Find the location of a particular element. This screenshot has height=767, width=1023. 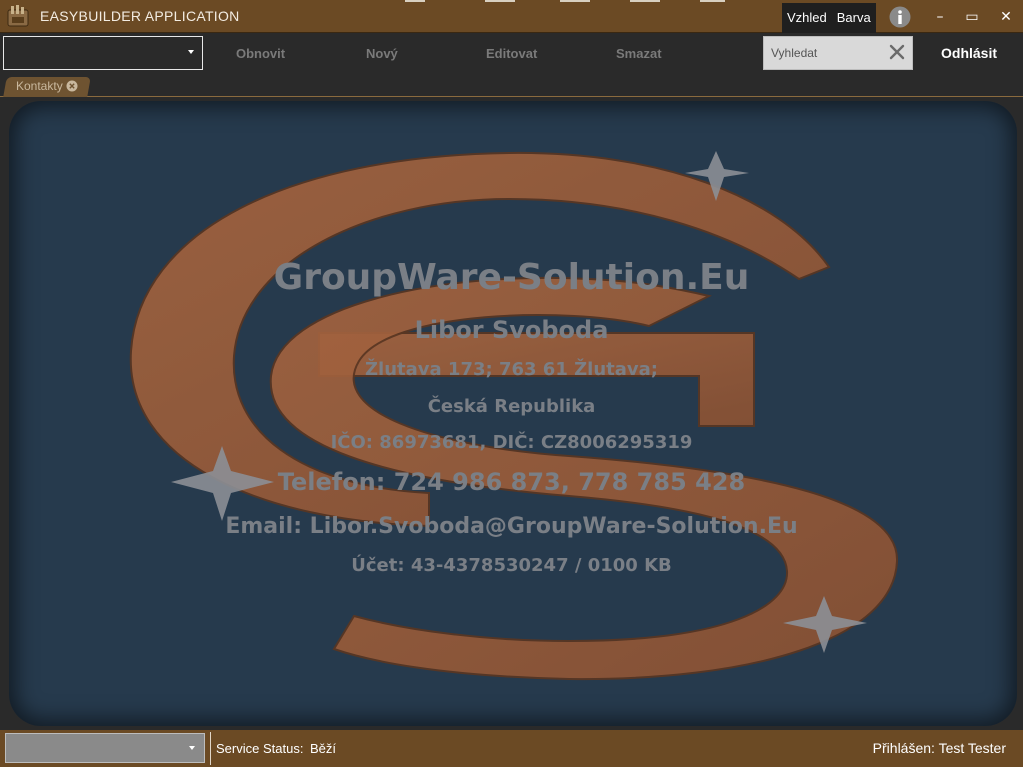

status-selector is located at coordinates (105, 748).